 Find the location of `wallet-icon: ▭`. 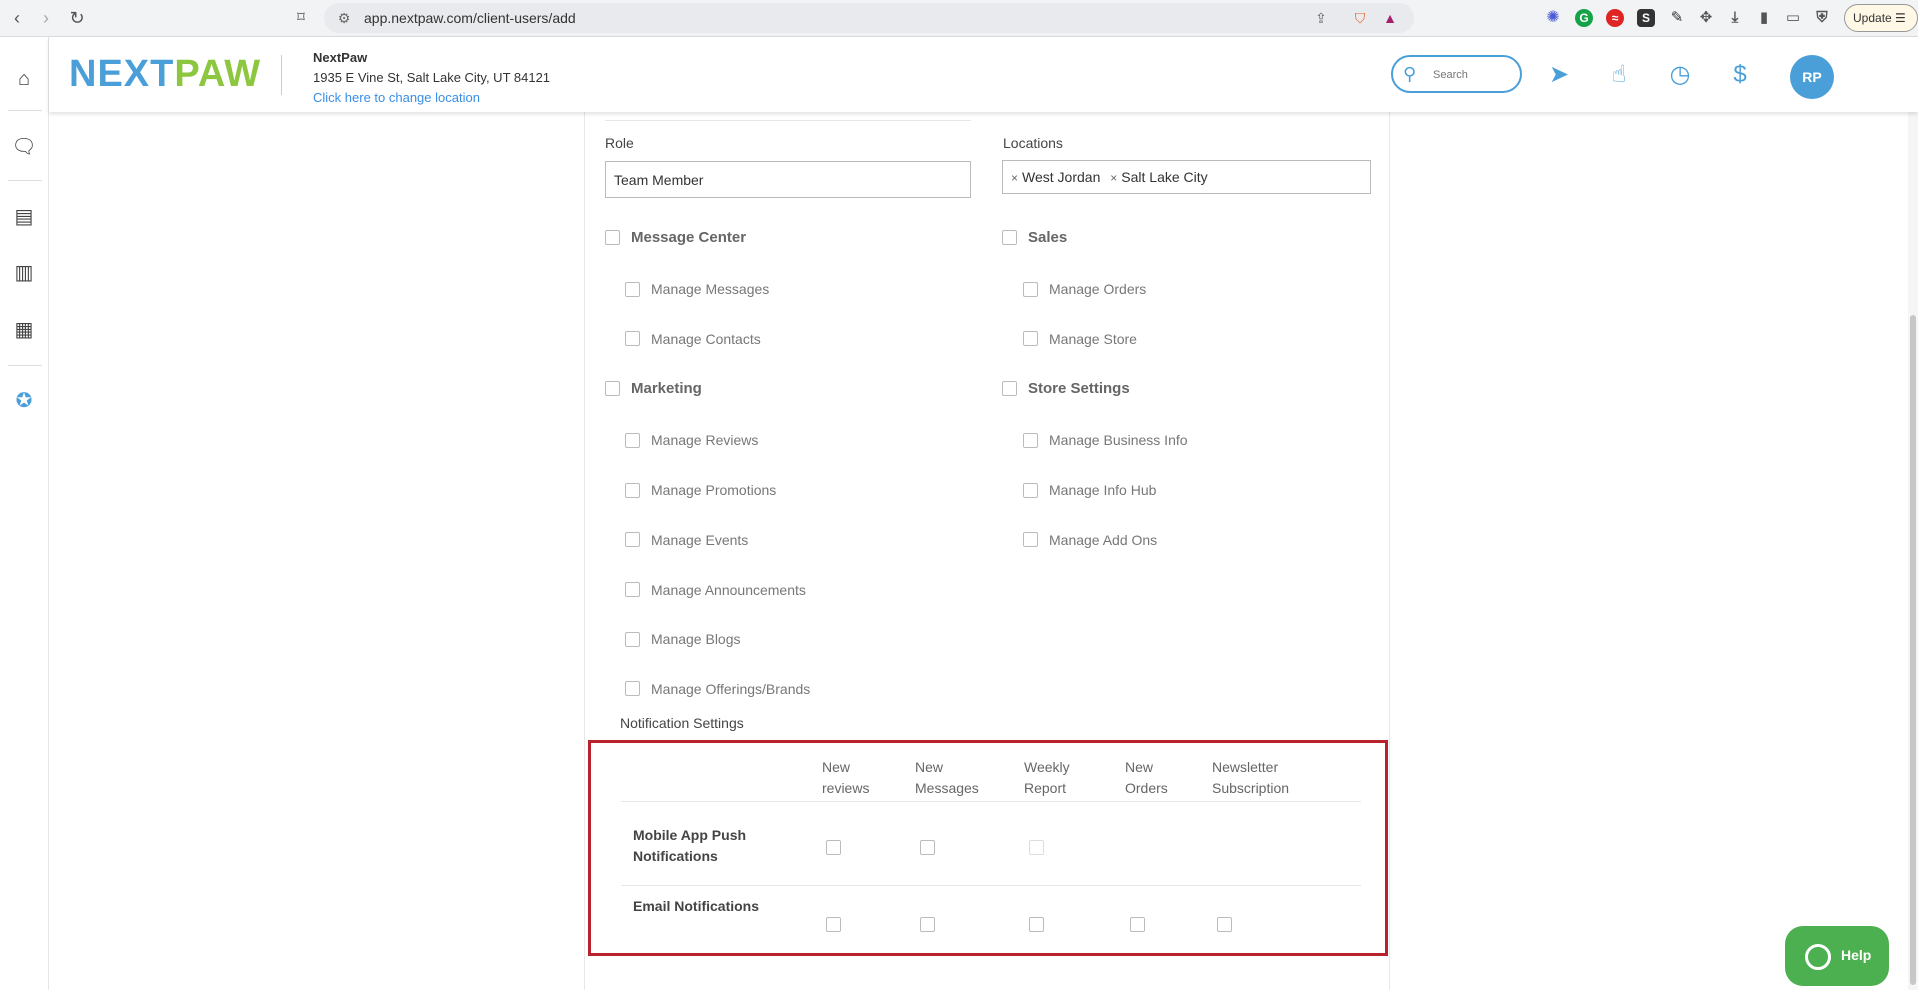

wallet-icon: ▭ is located at coordinates (1793, 18).